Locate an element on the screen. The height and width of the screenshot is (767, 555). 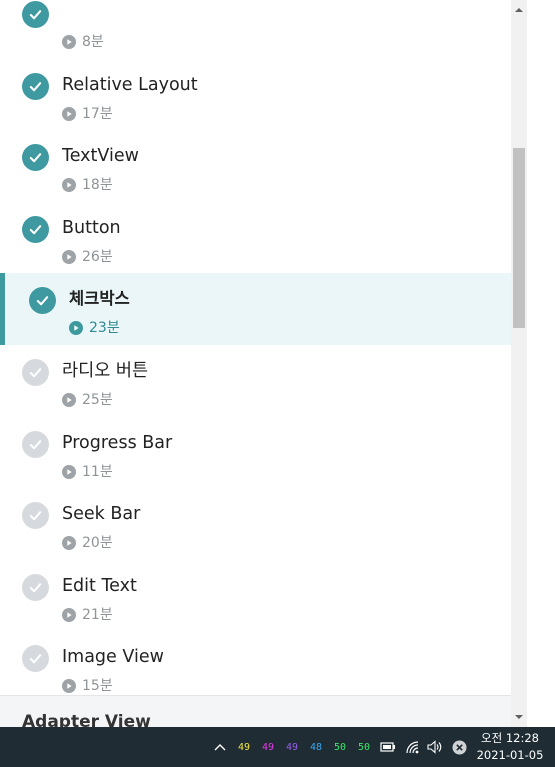
close-circle-icon is located at coordinates (459, 747).